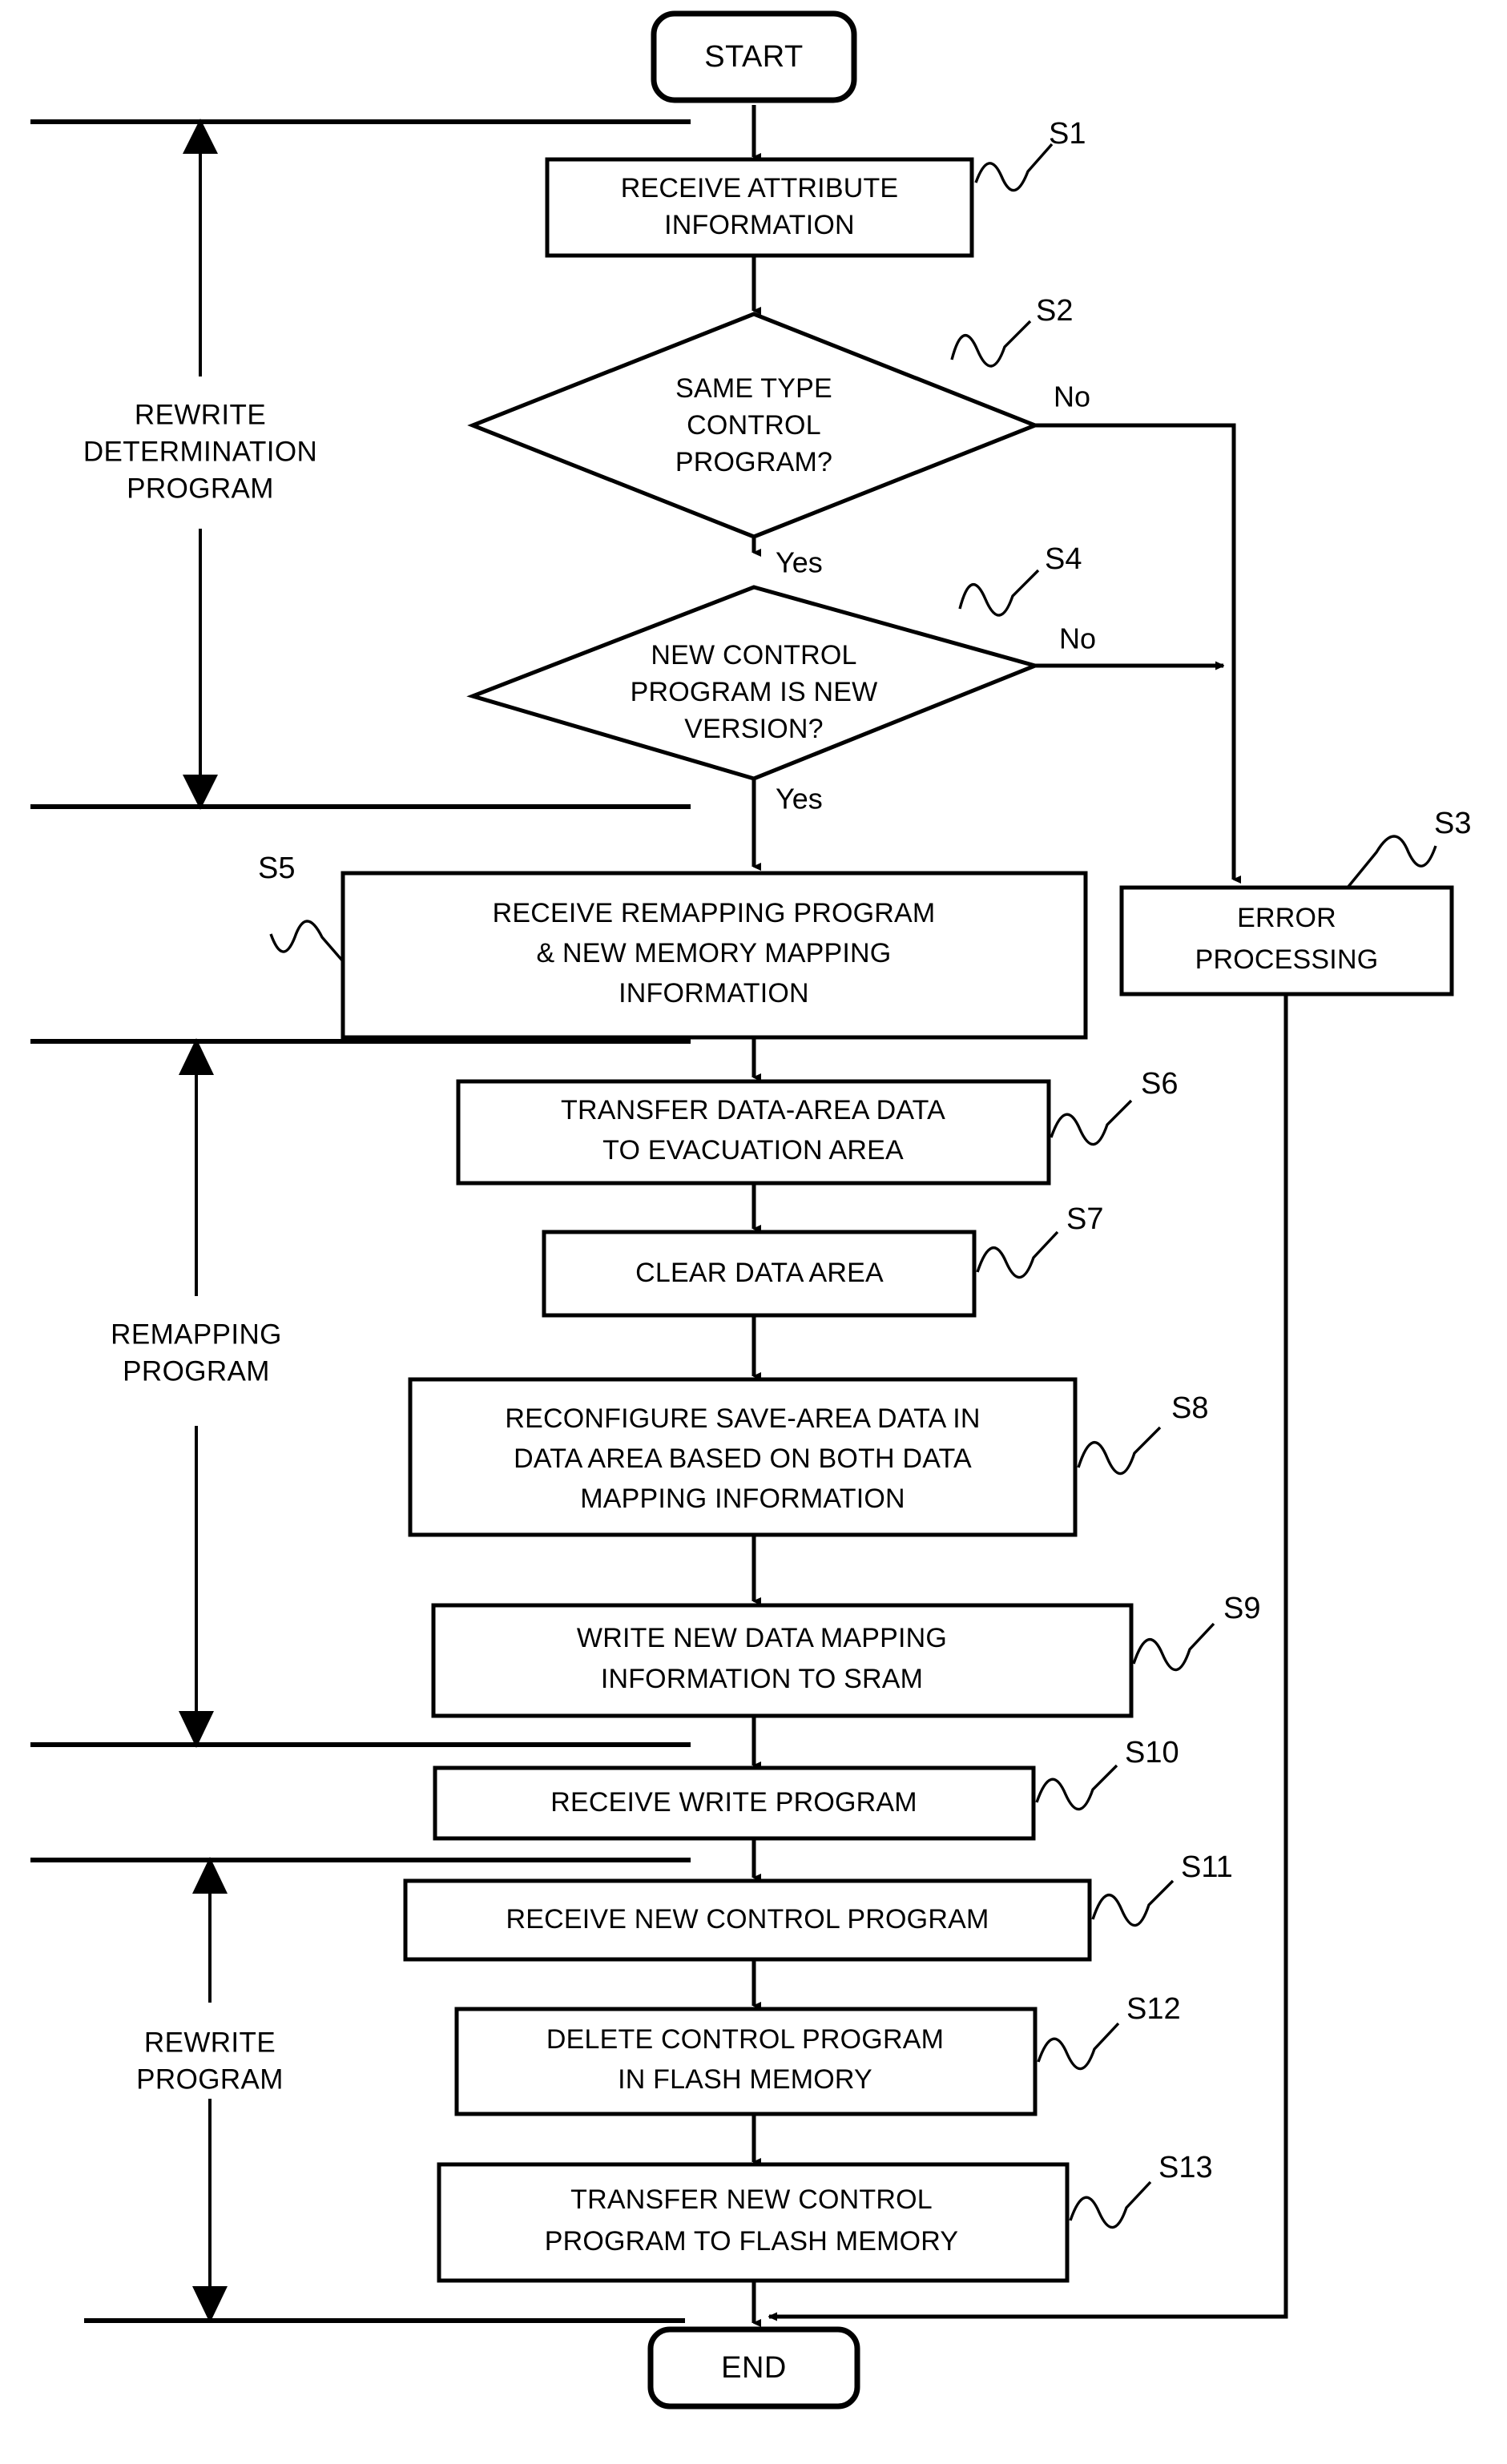  I want to click on s7-line-1: CLEAR DATA AREA, so click(759, 1273).